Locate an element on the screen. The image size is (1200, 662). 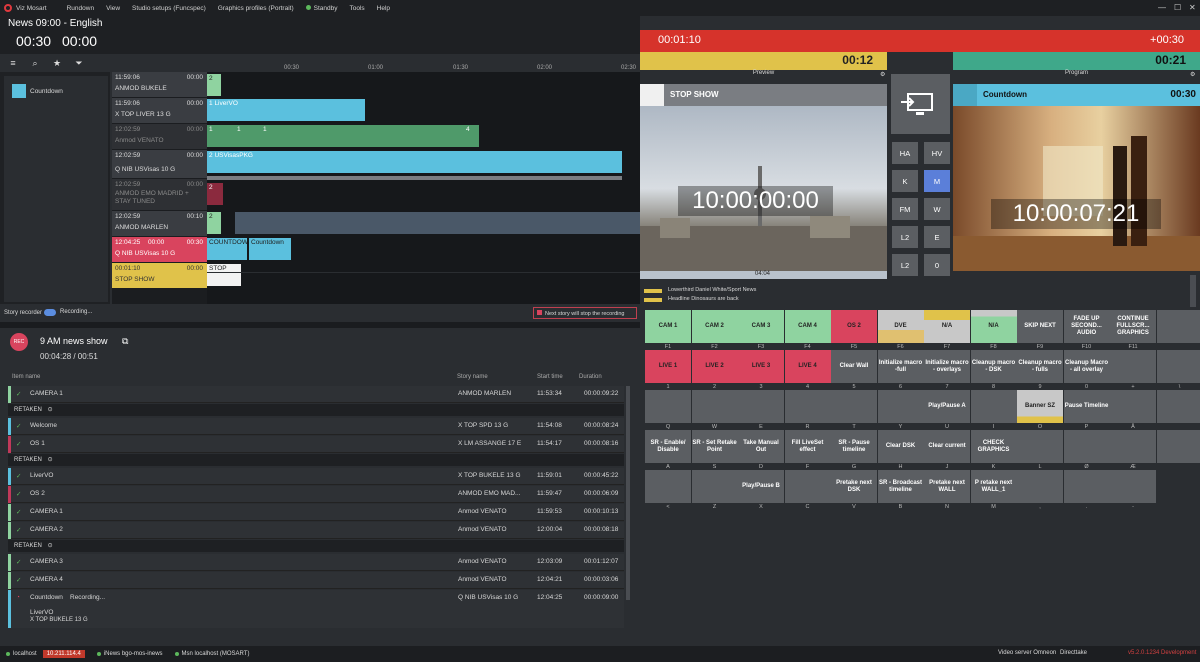
menu-view: View is located at coordinates (113, 8).